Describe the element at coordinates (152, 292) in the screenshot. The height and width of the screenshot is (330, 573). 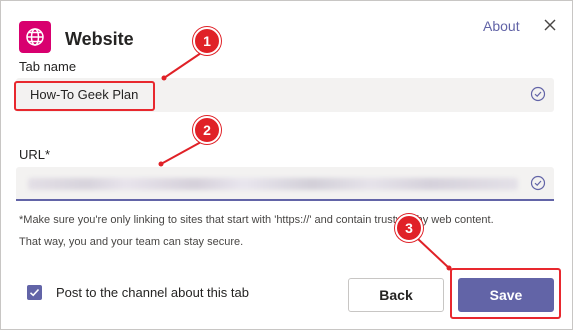
I see `post-to-channel-label: Post to the channel about this tab` at that location.